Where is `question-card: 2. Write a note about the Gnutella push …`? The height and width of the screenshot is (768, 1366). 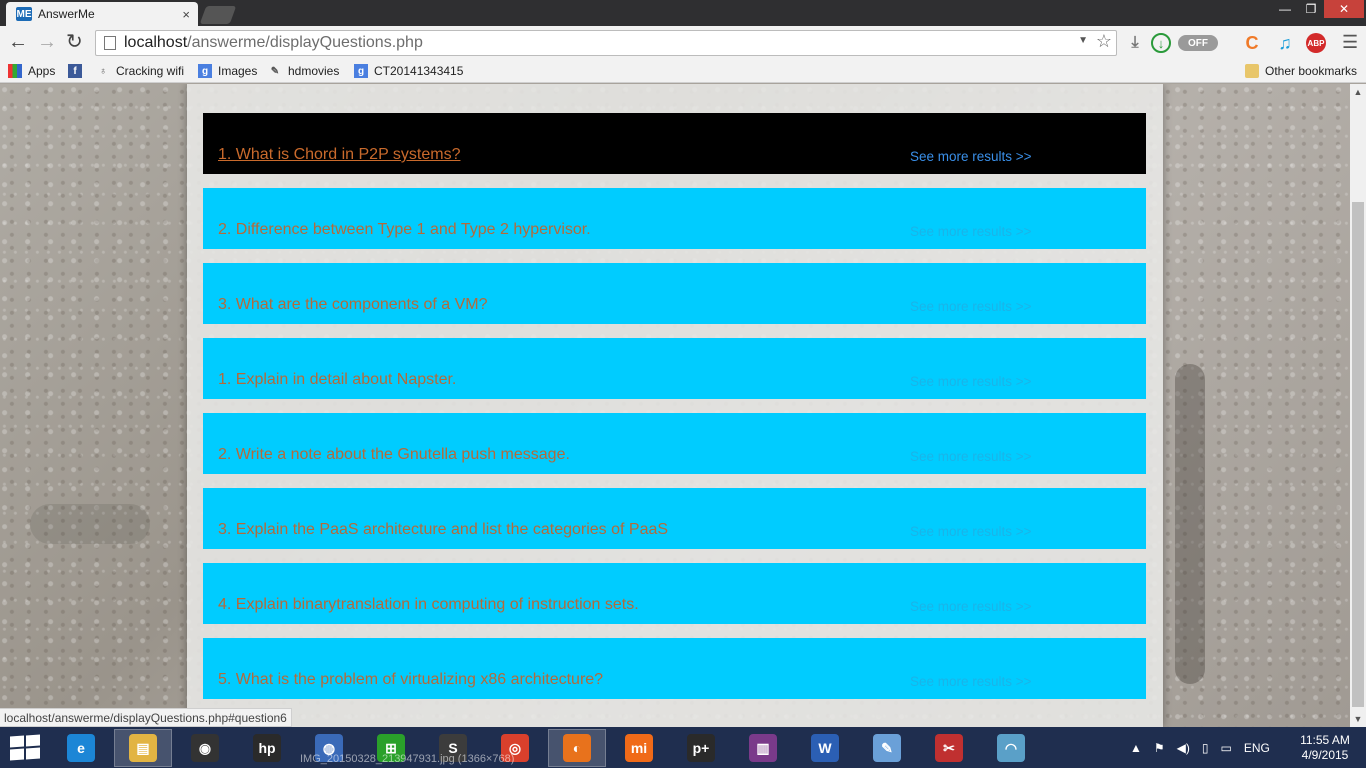 question-card: 2. Write a note about the Gnutella push … is located at coordinates (674, 443).